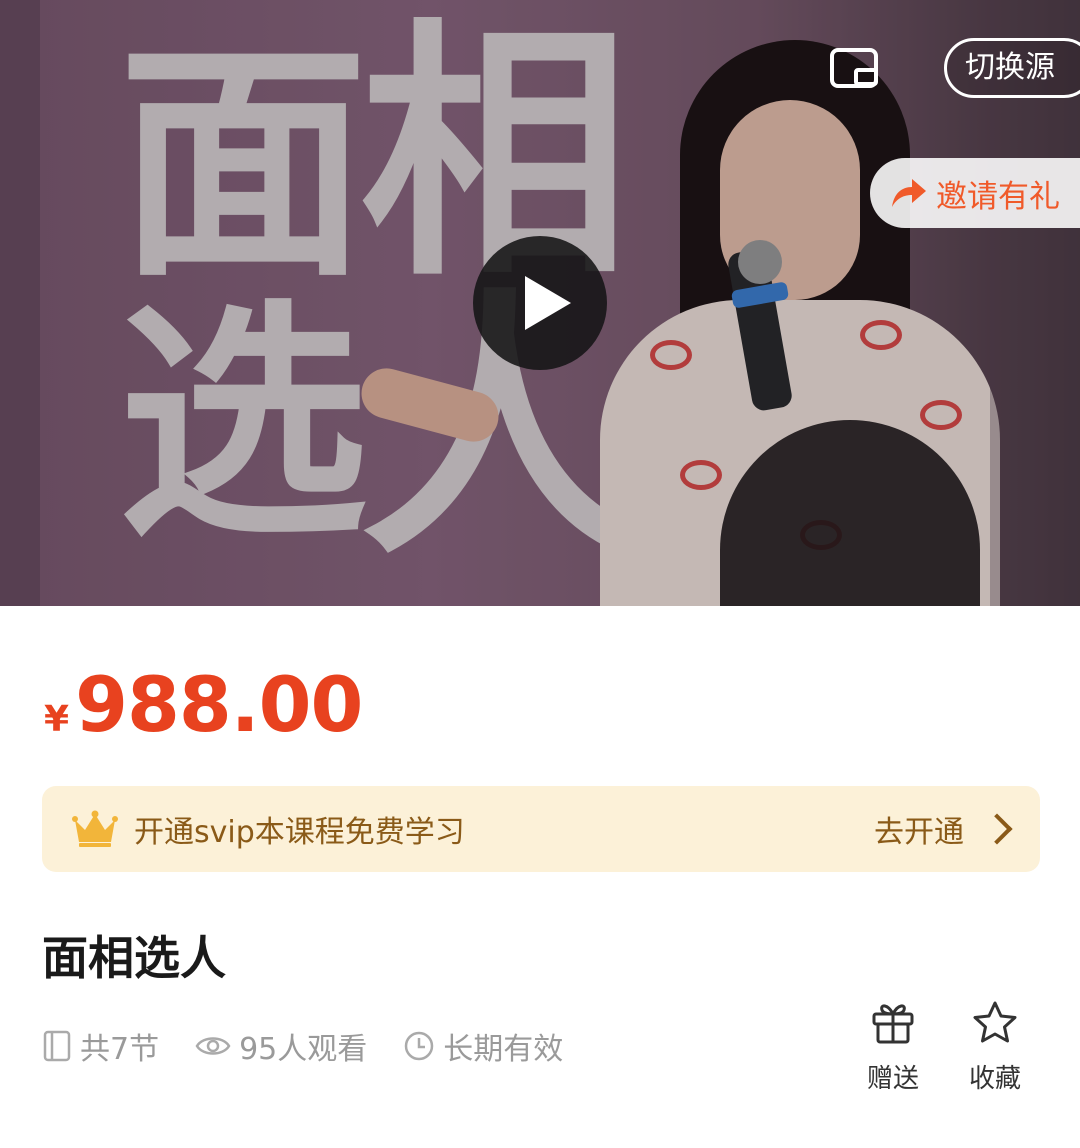  Describe the element at coordinates (995, 1022) in the screenshot. I see `star-icon` at that location.